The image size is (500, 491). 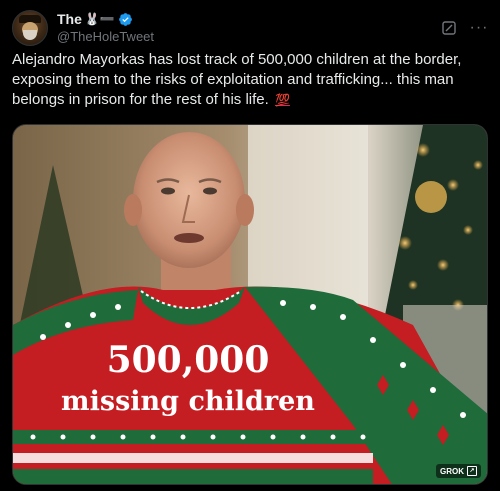 I want to click on author-info: The 🐰➖ @TheHoleTweet, so click(x=105, y=28).